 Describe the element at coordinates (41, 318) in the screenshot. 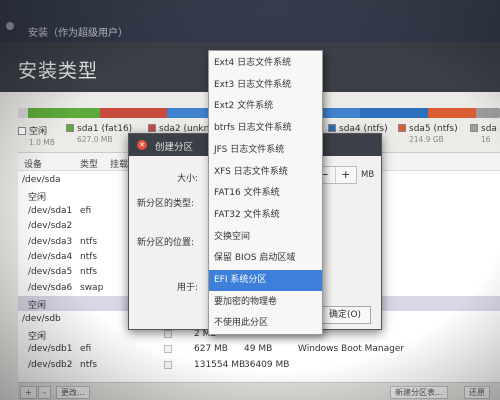

I see `row-device: /dev/sdb` at that location.